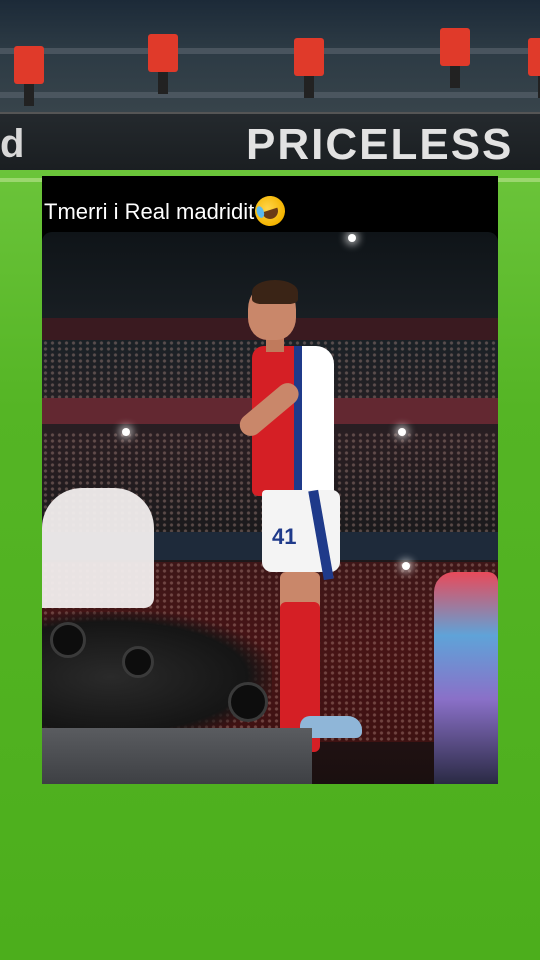 Image resolution: width=540 pixels, height=960 pixels. I want to click on player-hair, so click(275, 292).